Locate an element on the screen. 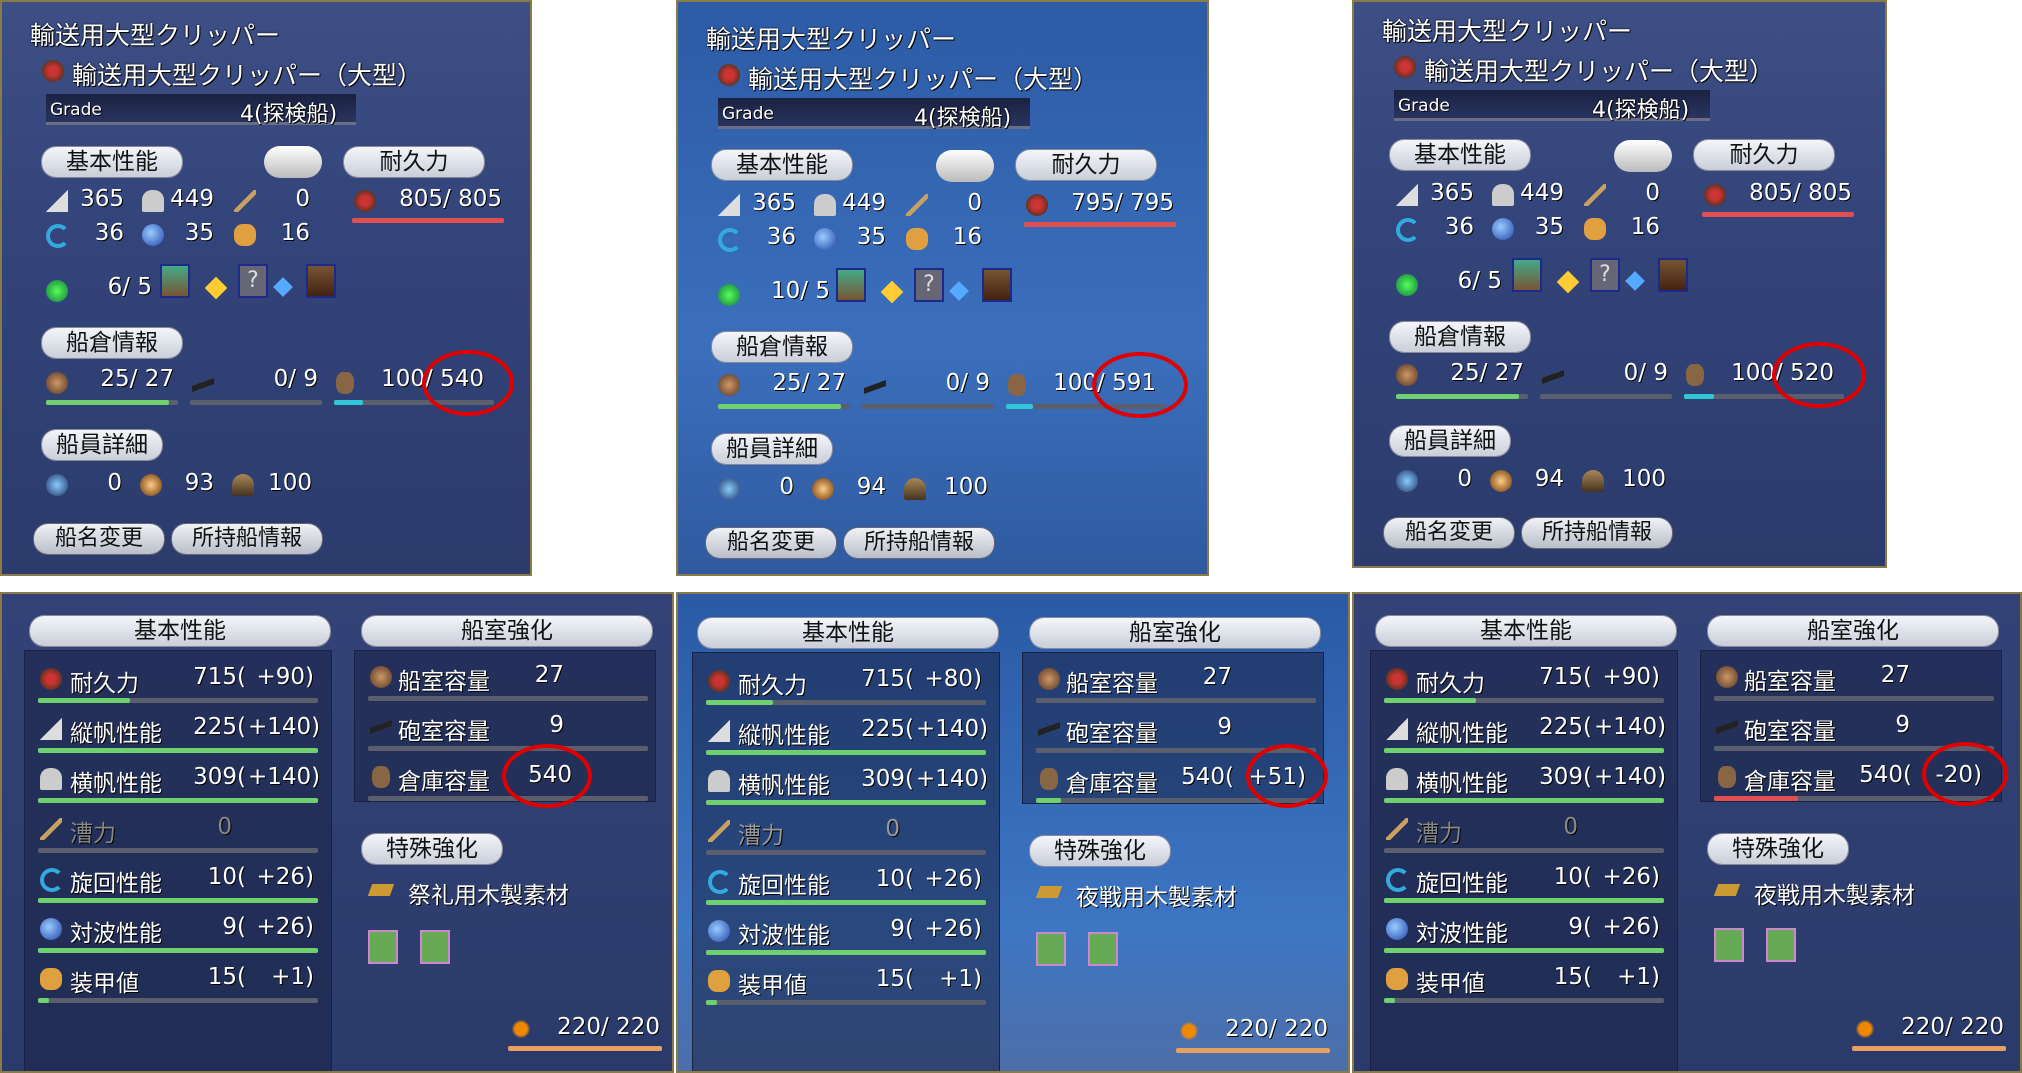 This screenshot has width=2022, height=1073. stat-vsail-bonus: +140) is located at coordinates (284, 727).